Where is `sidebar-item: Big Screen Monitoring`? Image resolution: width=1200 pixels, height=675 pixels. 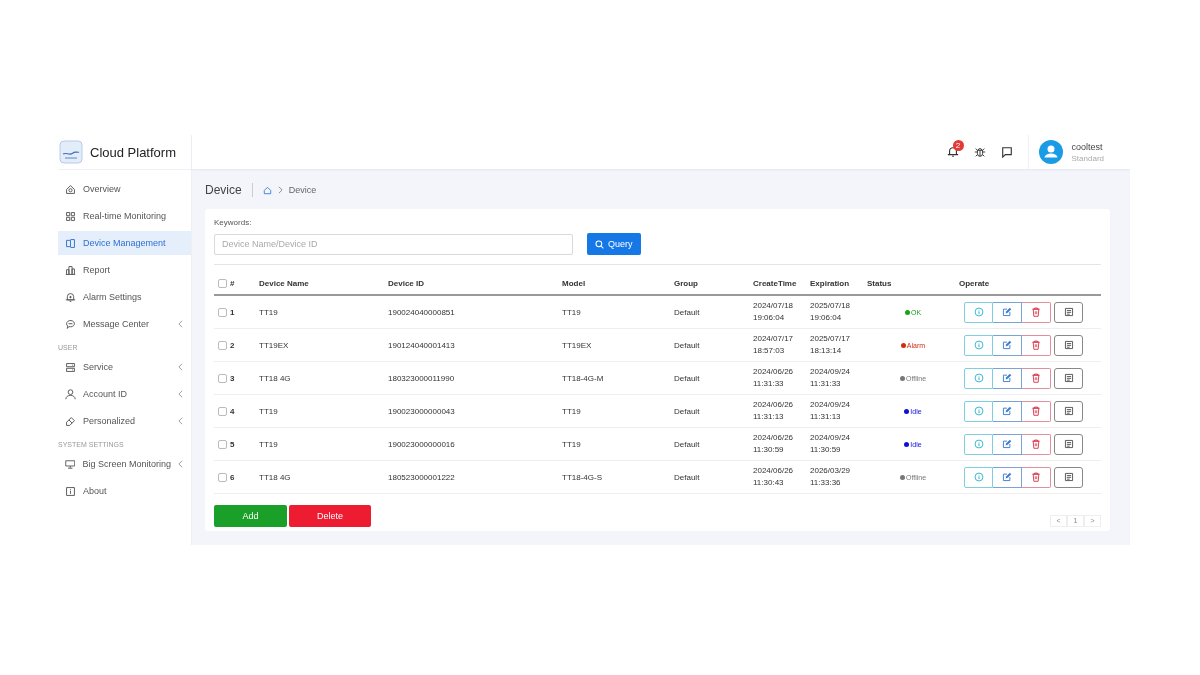 sidebar-item: Big Screen Monitoring is located at coordinates (124, 464).